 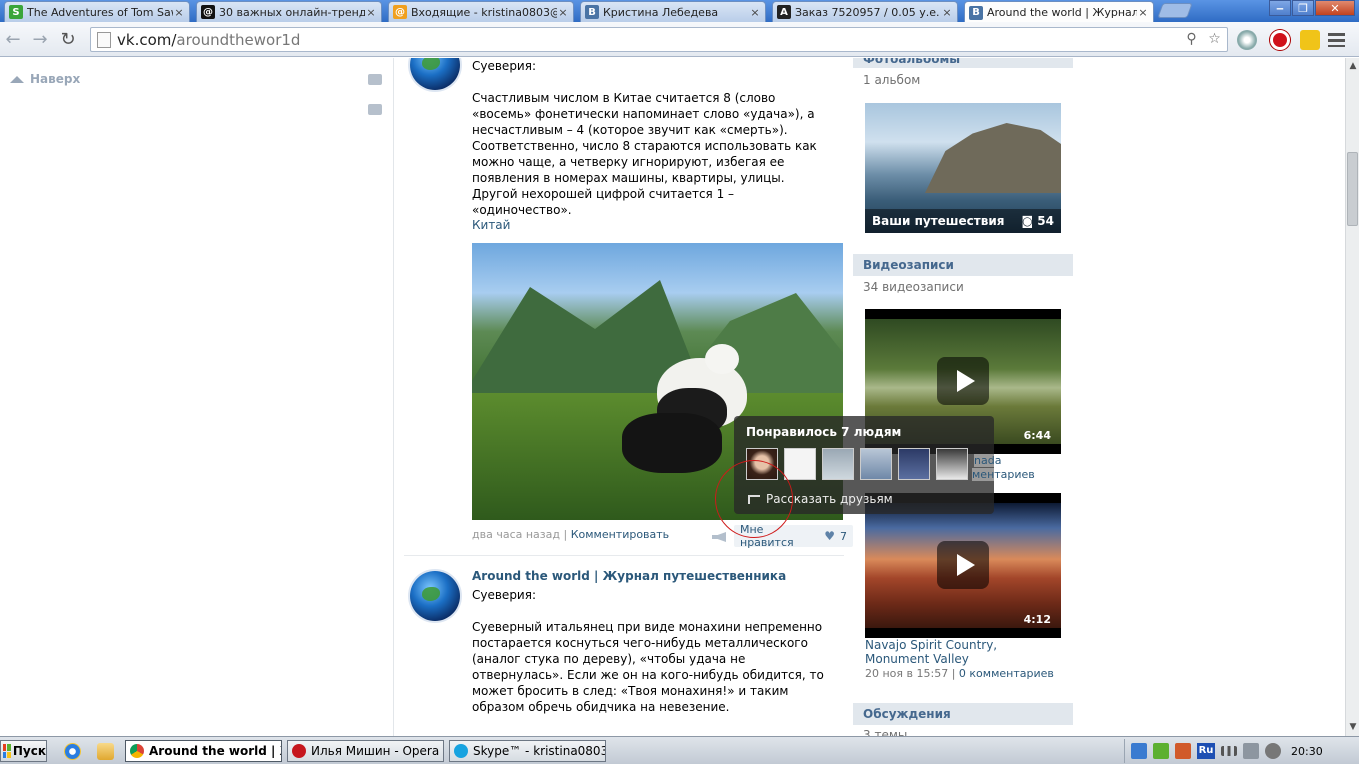 What do you see at coordinates (1229, 751) in the screenshot?
I see `signal-strength-icon` at bounding box center [1229, 751].